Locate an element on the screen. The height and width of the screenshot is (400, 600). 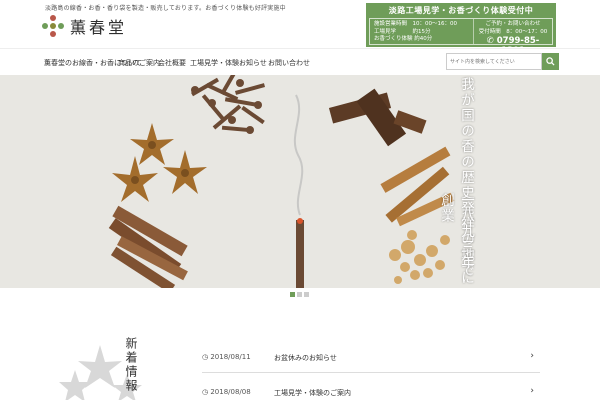
nav-item-factory-tour: 工場見学・体験 is located at coordinates (214, 63).